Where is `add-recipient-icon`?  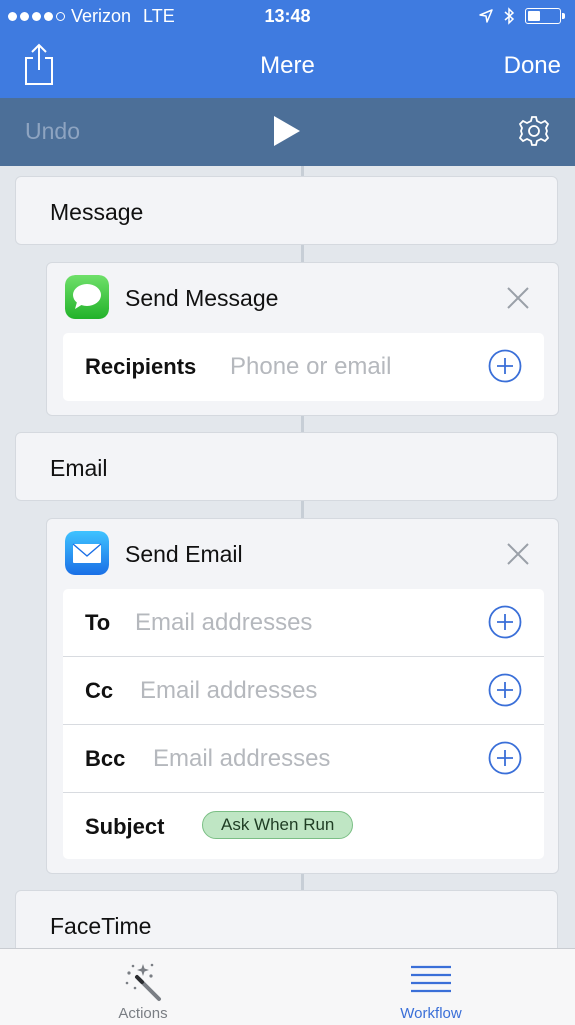 add-recipient-icon is located at coordinates (505, 366).